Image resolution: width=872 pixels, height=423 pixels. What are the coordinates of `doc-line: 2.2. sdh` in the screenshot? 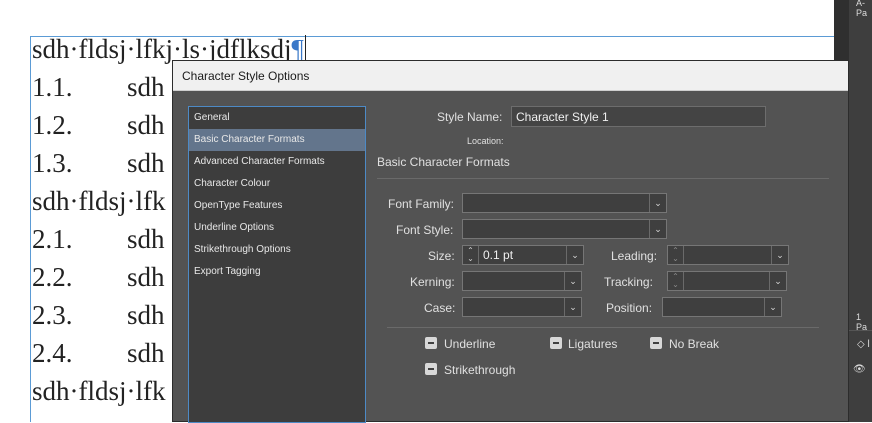 It's located at (98, 277).